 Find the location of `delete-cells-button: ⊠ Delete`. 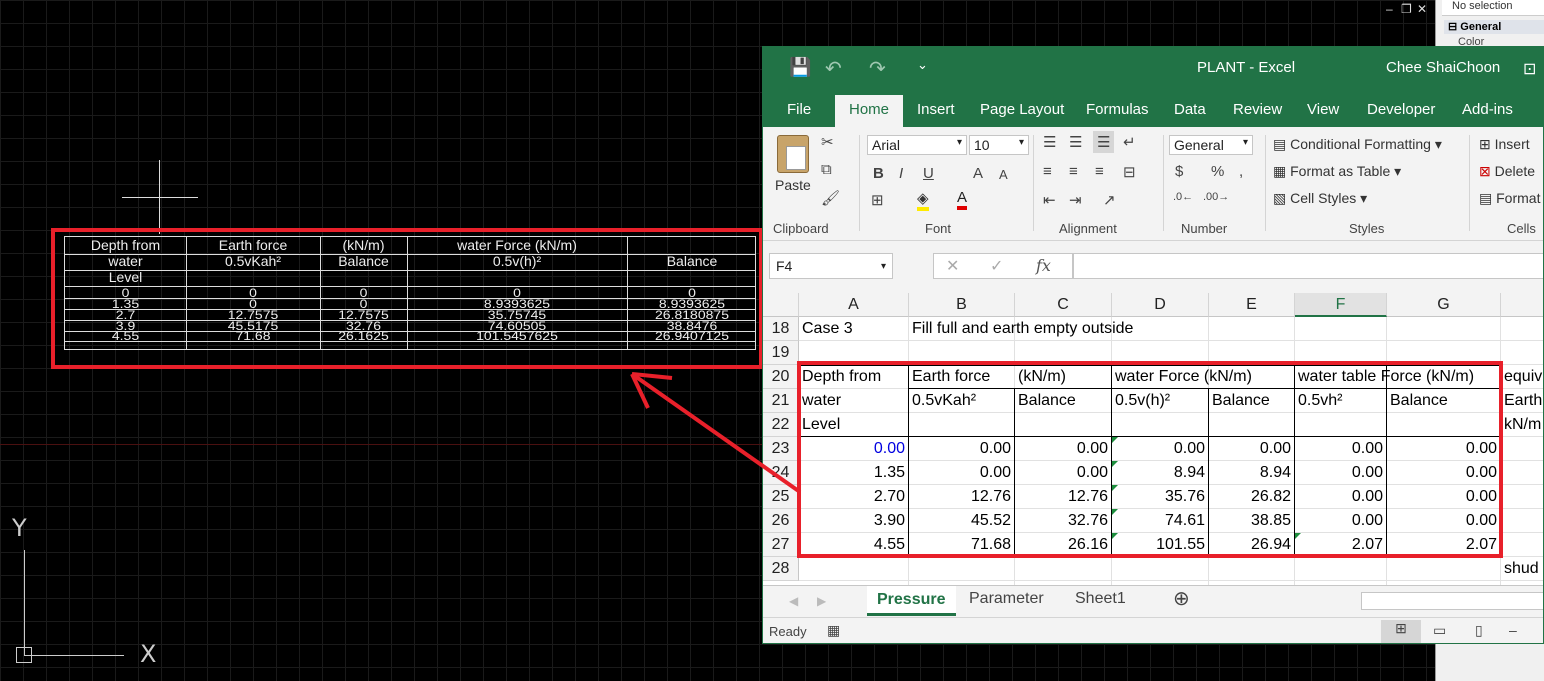

delete-cells-button: ⊠ Delete is located at coordinates (1507, 171).